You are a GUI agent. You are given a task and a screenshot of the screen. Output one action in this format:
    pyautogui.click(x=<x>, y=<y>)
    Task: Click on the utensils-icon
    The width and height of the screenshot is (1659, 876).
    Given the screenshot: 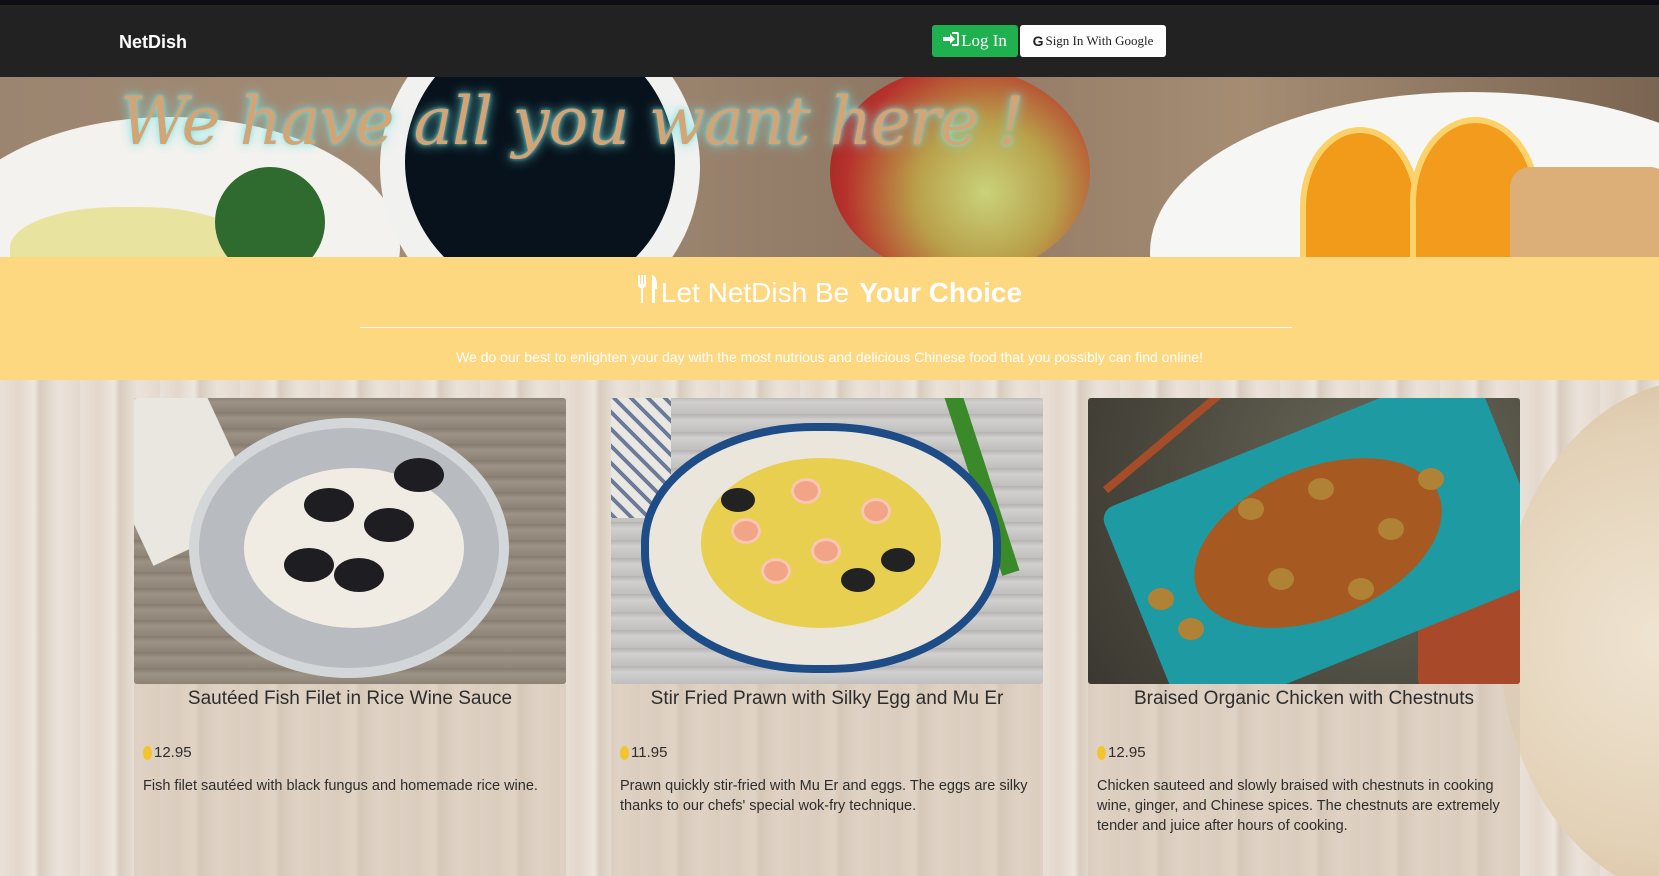 What is the action you would take?
    pyautogui.click(x=648, y=292)
    